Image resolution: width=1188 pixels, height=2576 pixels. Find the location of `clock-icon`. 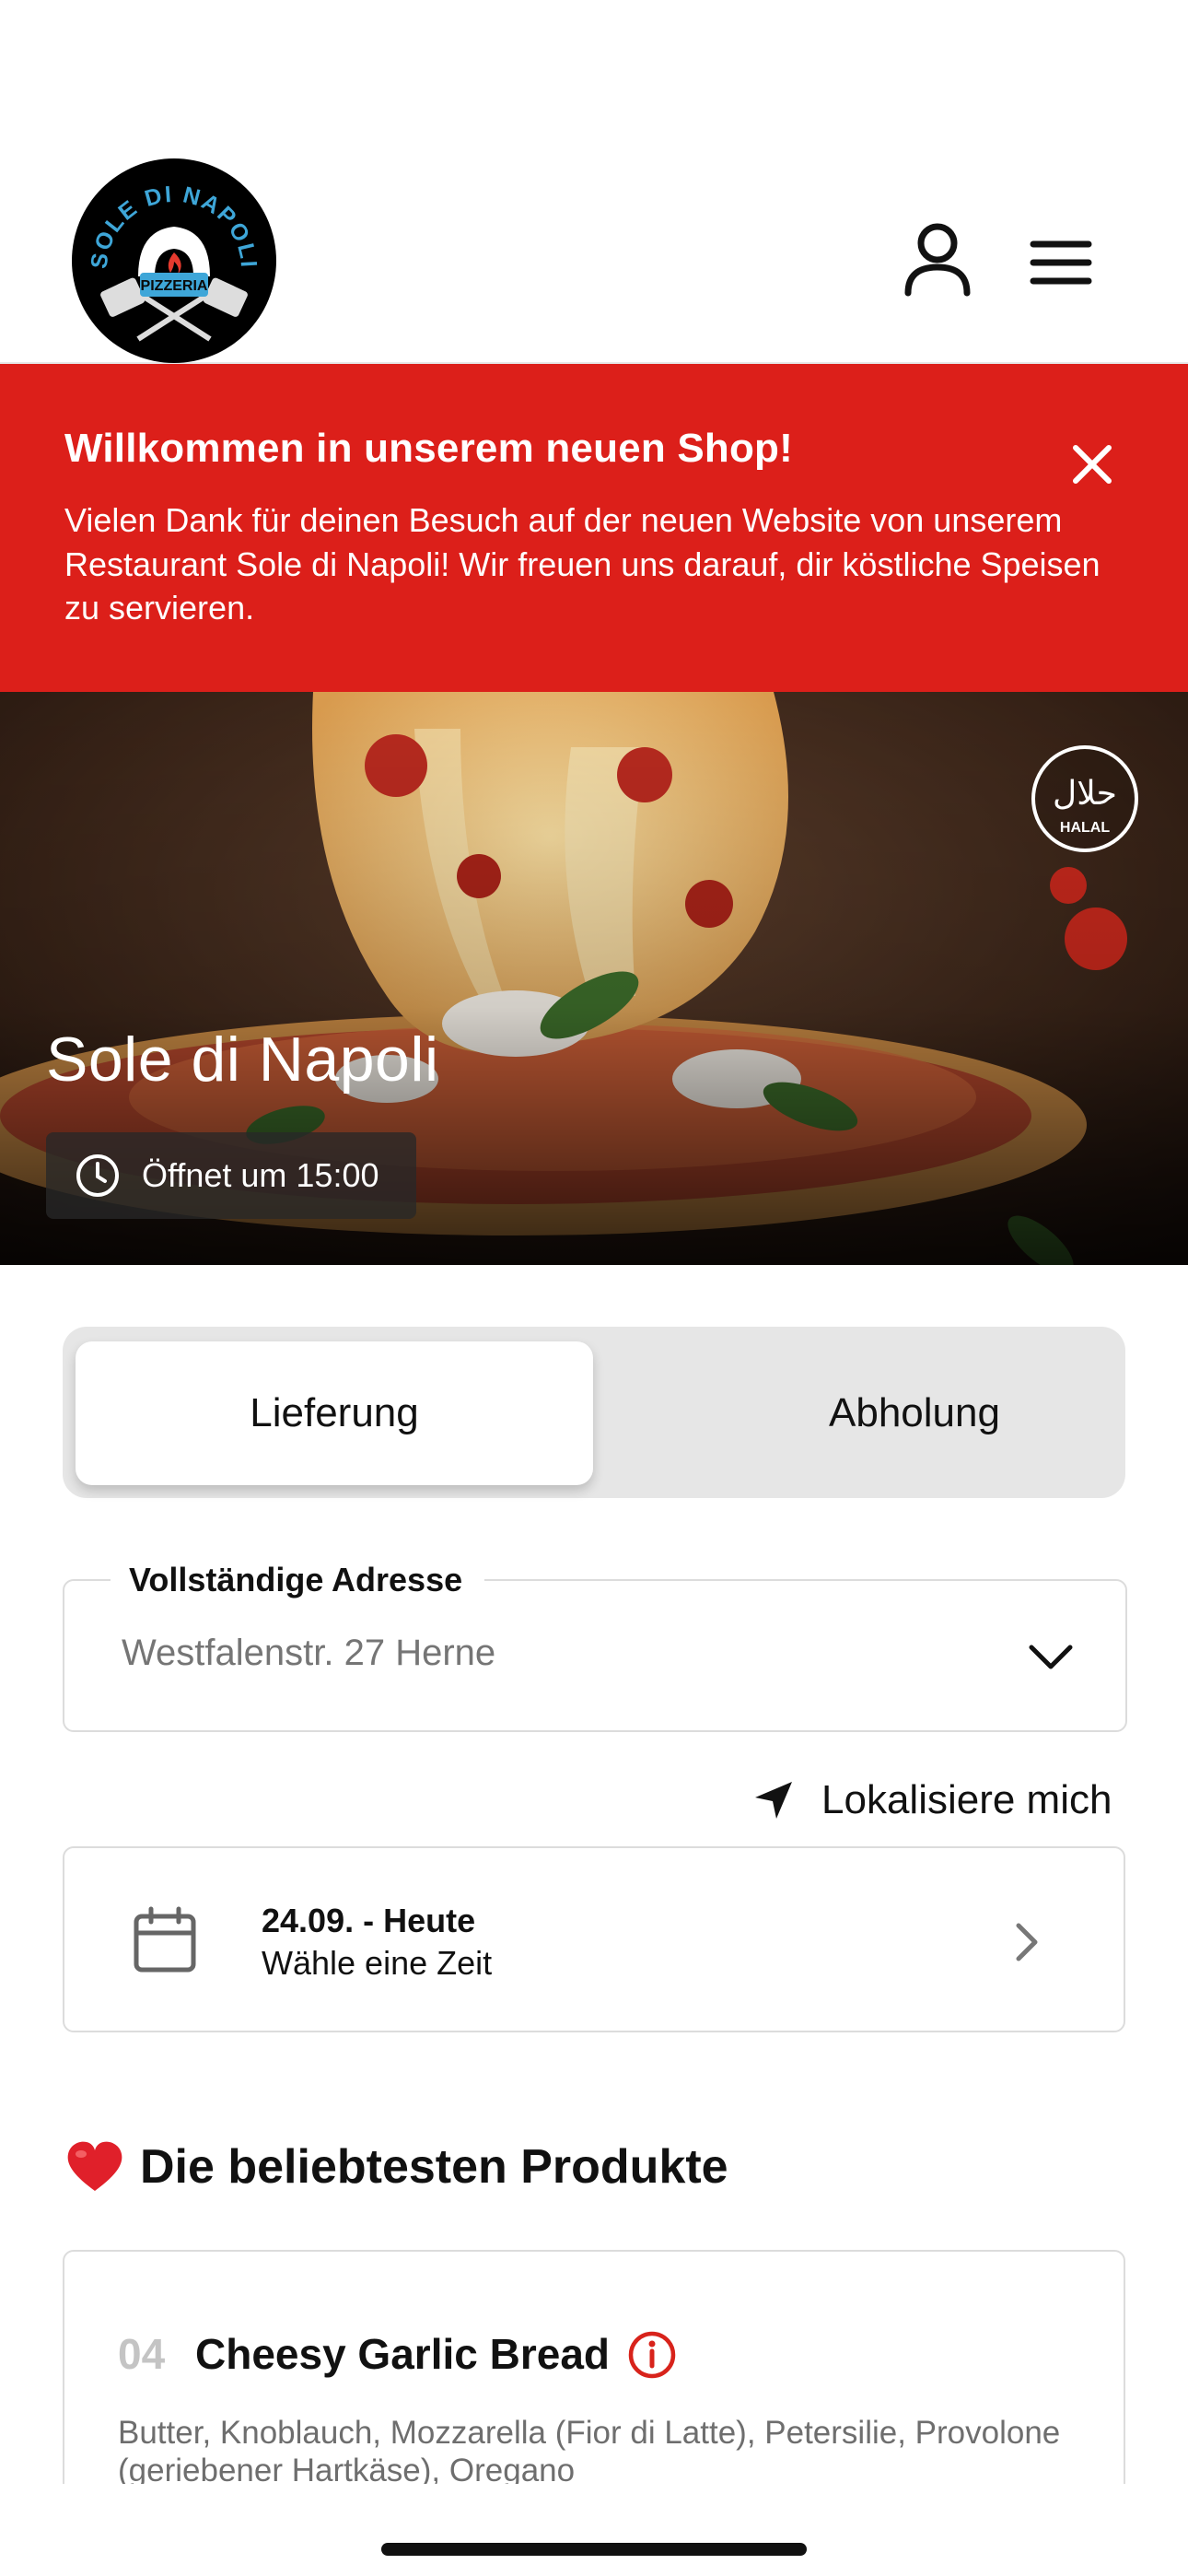

clock-icon is located at coordinates (97, 1175).